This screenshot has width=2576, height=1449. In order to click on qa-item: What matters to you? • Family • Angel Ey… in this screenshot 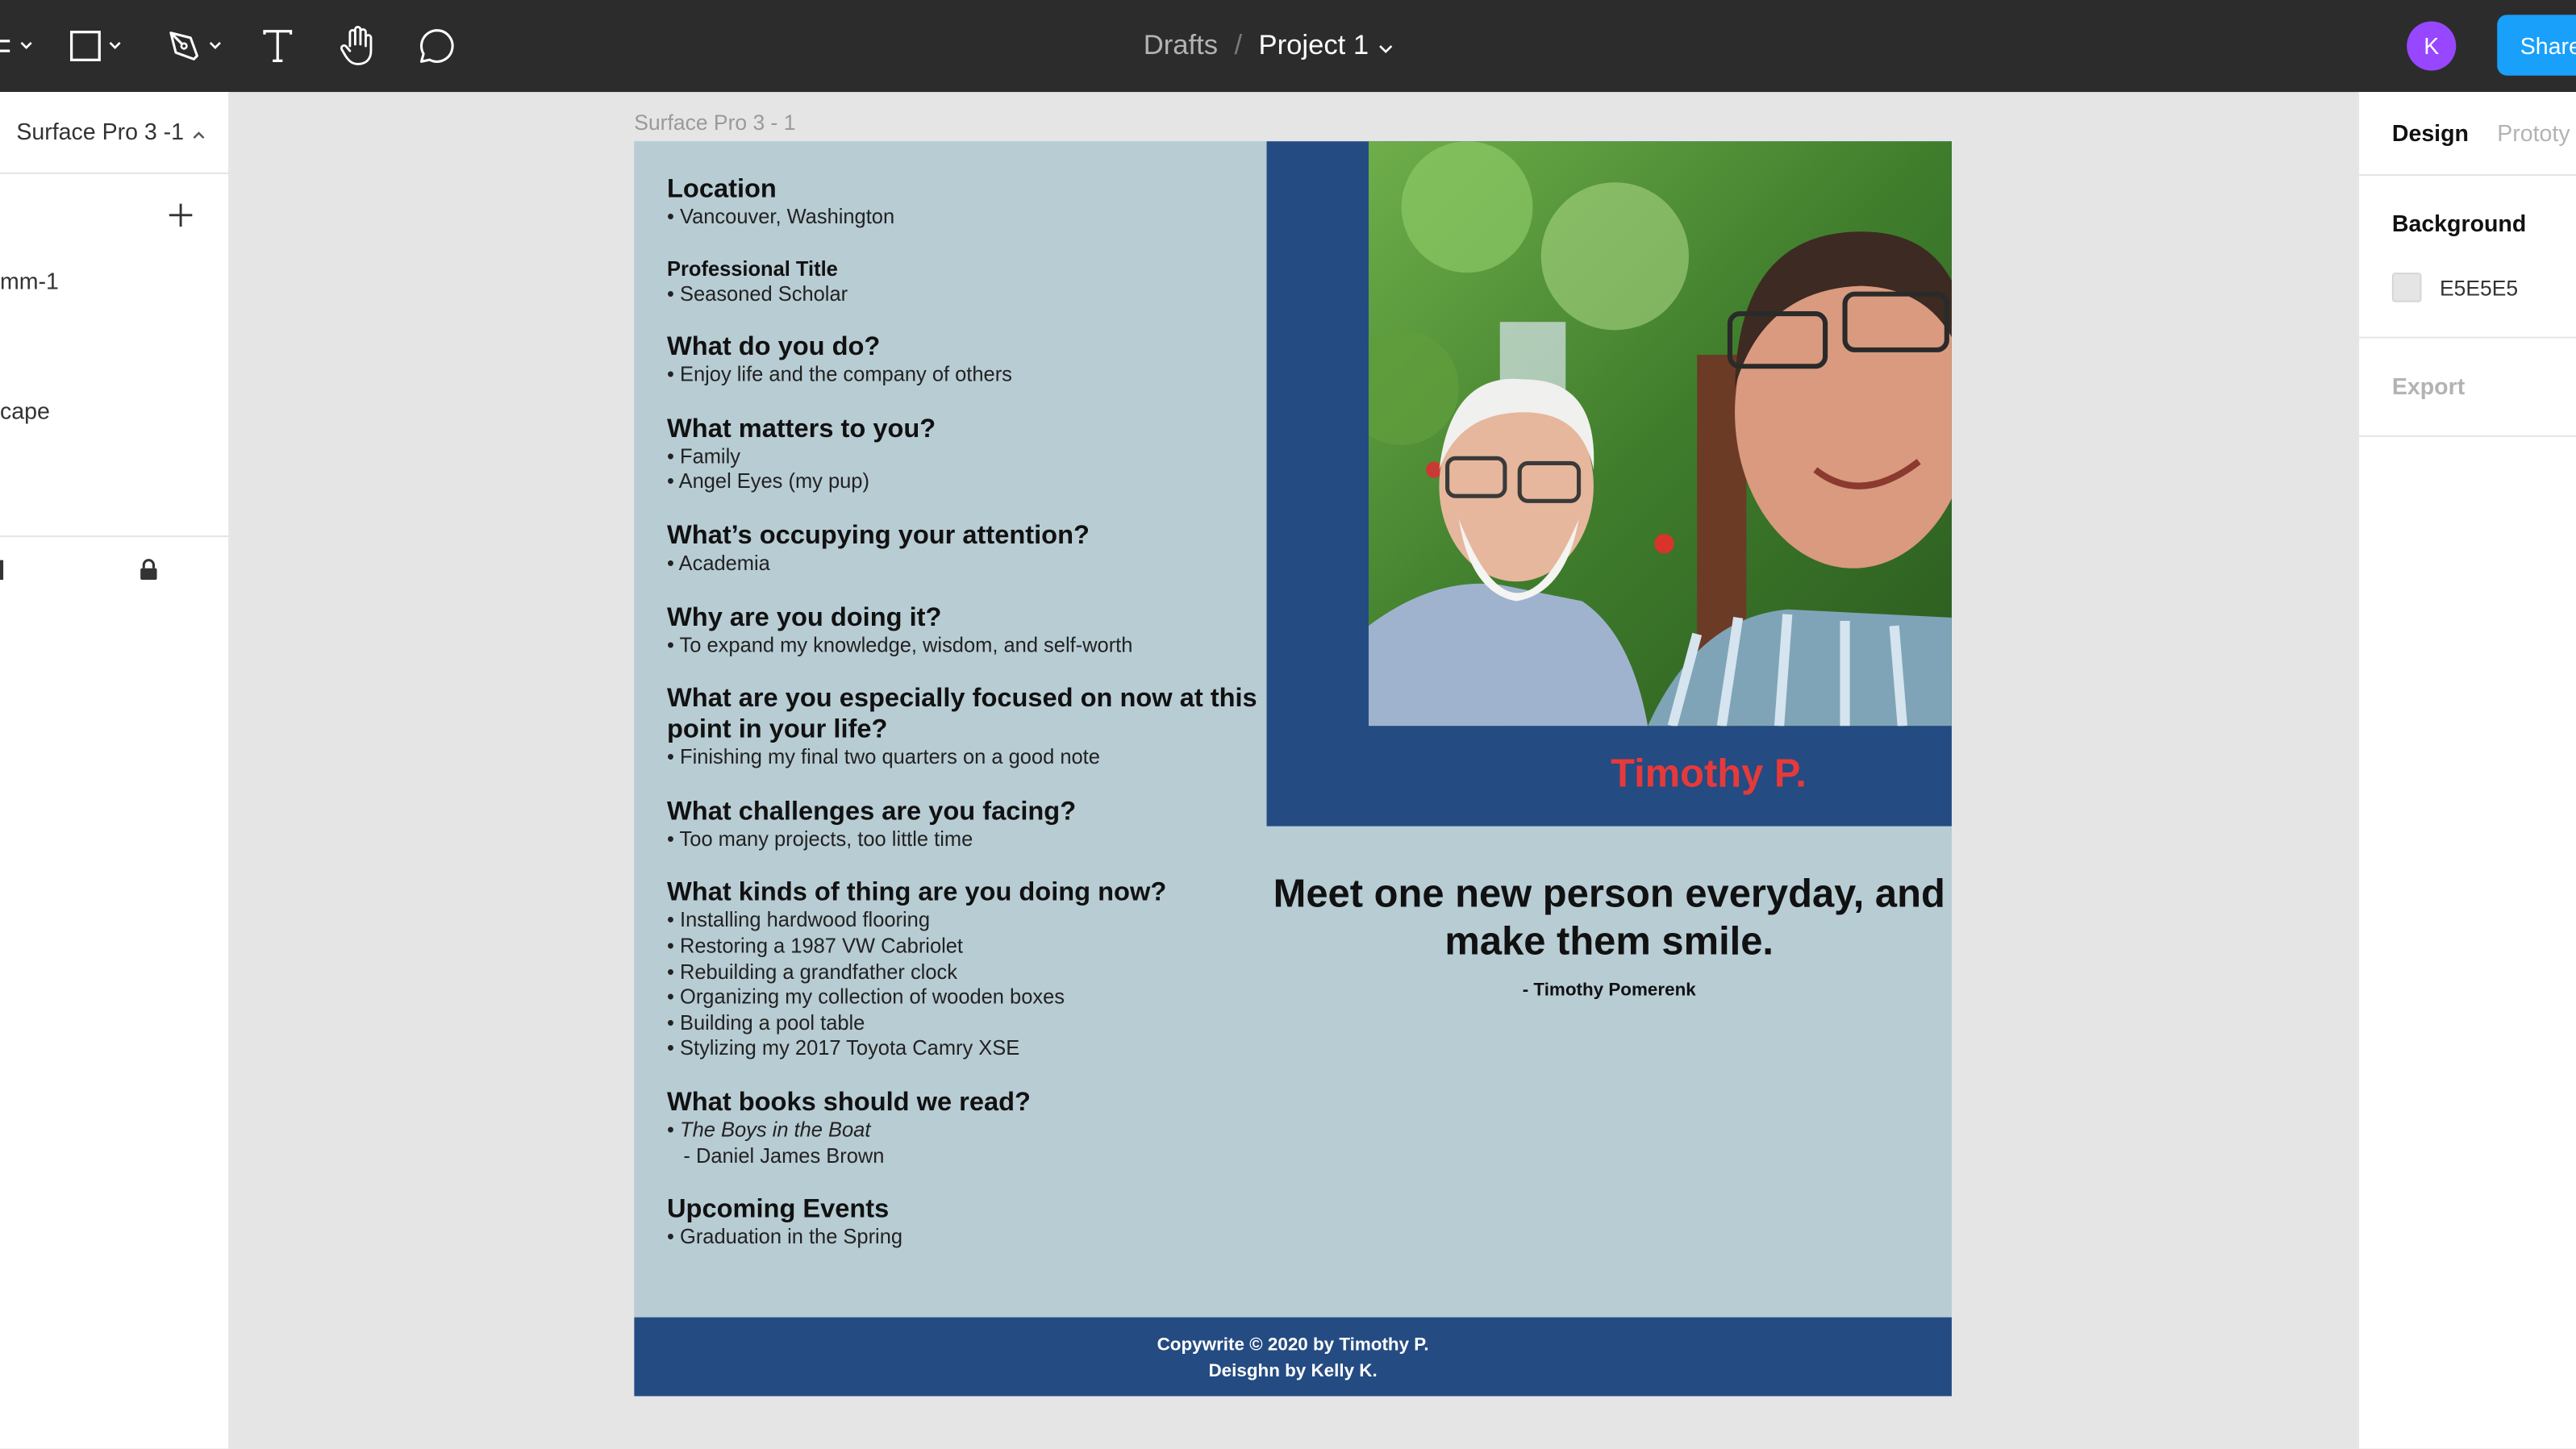, I will do `click(962, 455)`.